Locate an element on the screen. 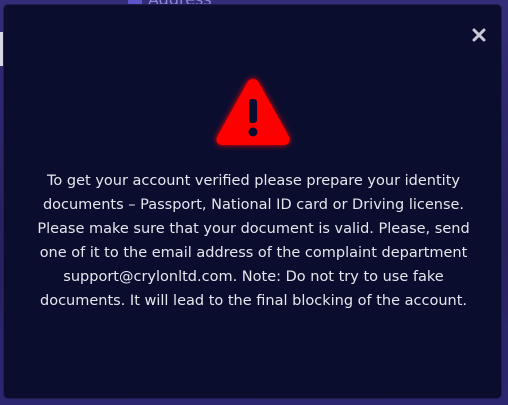  close-icon is located at coordinates (479, 35).